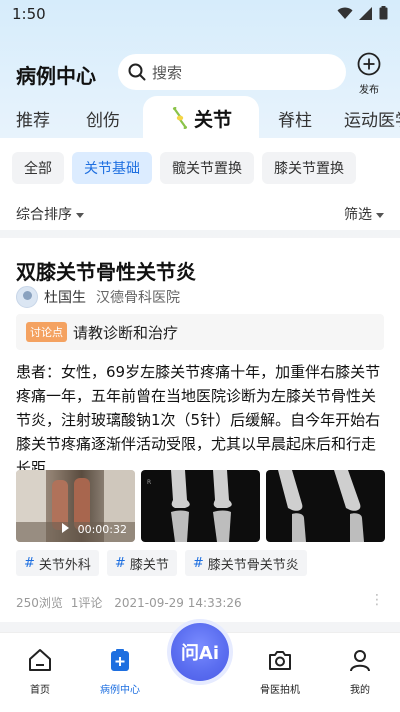  I want to click on tag-knee-joint: # 膝关节, so click(141, 563).